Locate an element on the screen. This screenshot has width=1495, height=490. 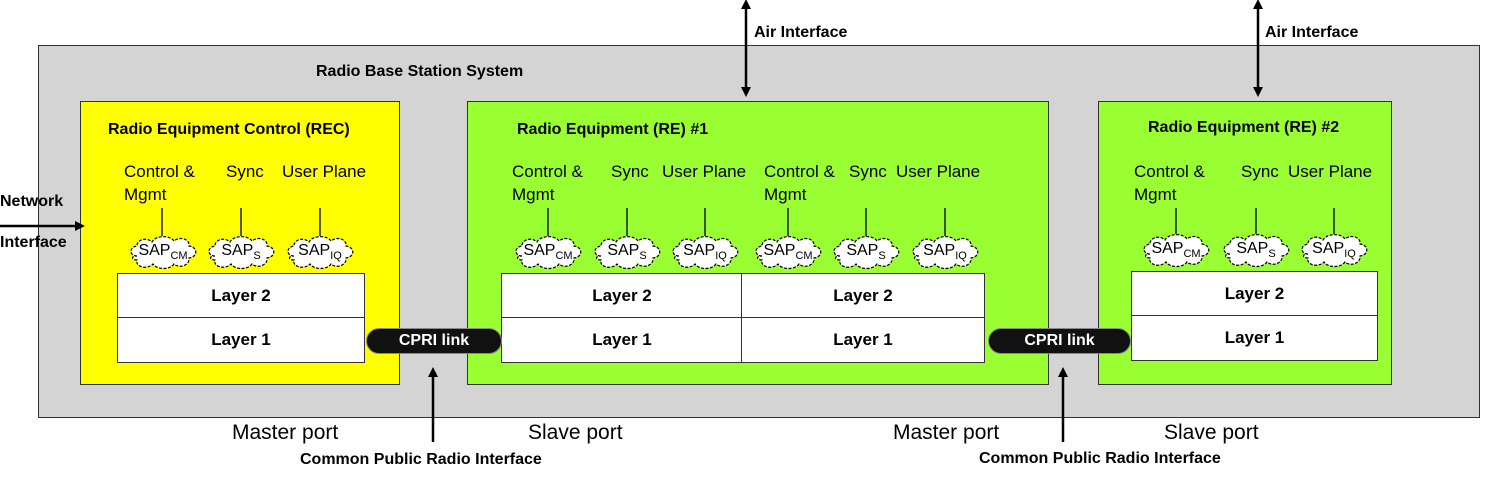
slave-port-label-1: Slave port is located at coordinates (575, 432).